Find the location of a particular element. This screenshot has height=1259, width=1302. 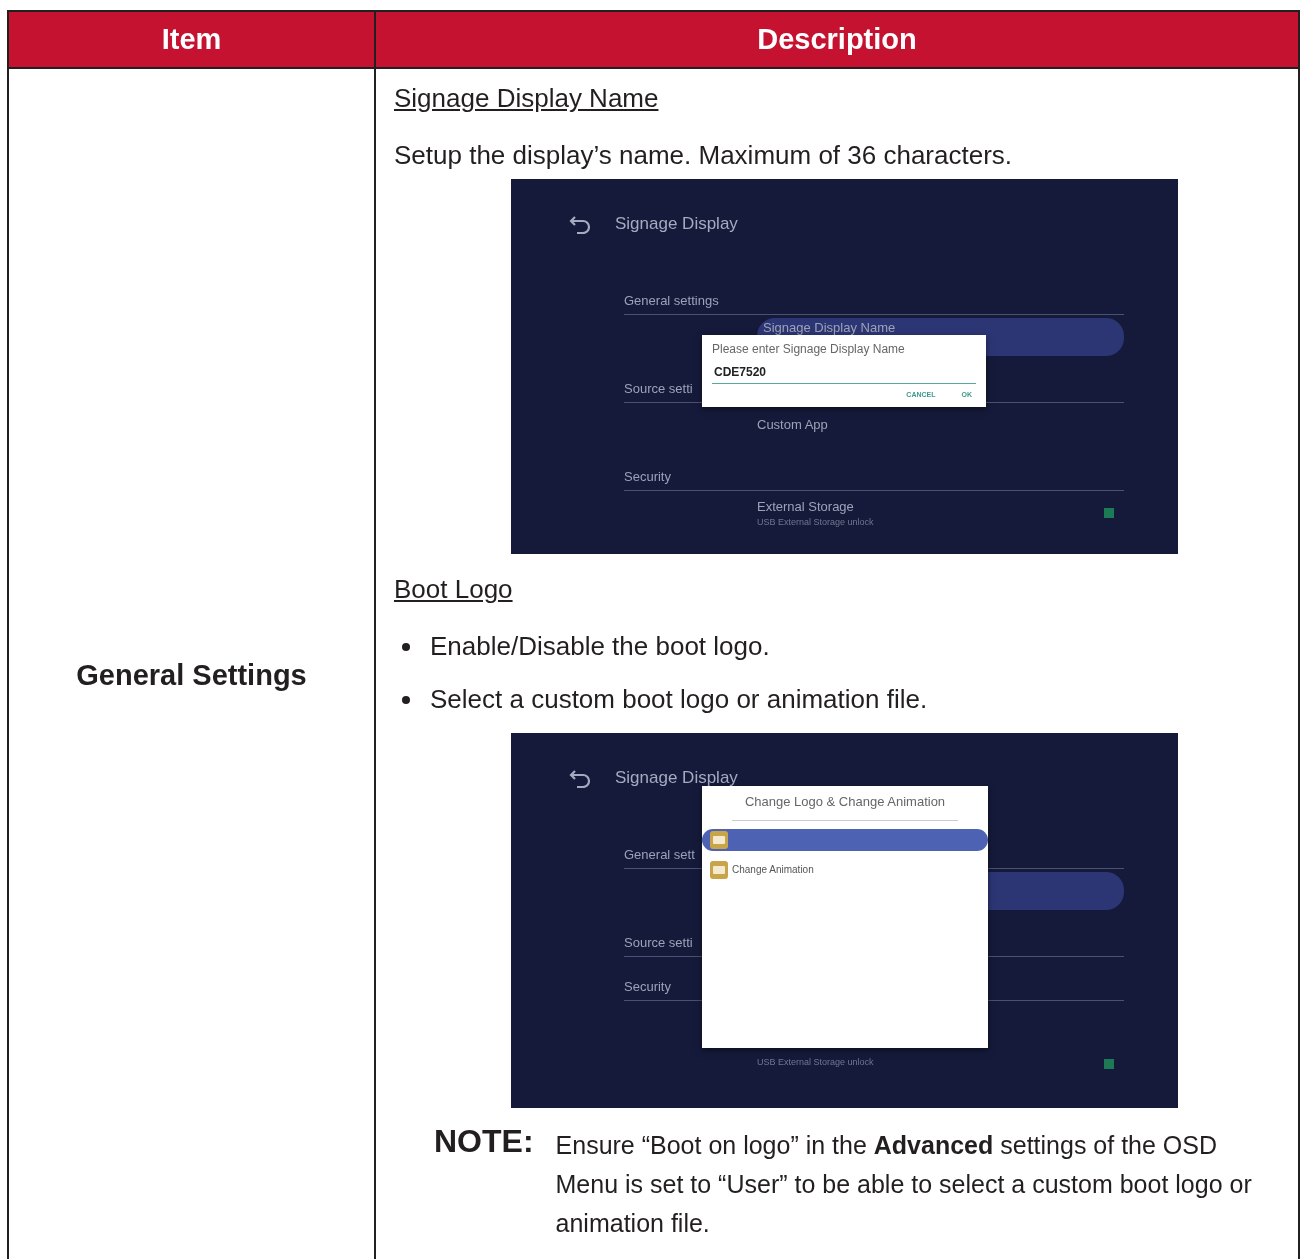

setting-row: Custom App is located at coordinates (940, 425).